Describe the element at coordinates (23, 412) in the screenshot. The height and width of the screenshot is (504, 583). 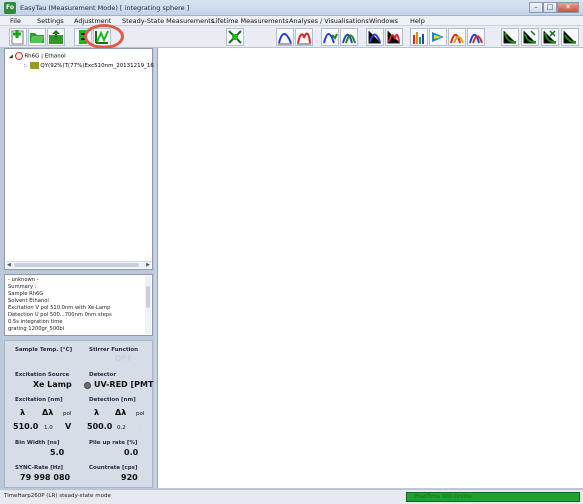
I see `exc-lambda-symbol: λ` at that location.